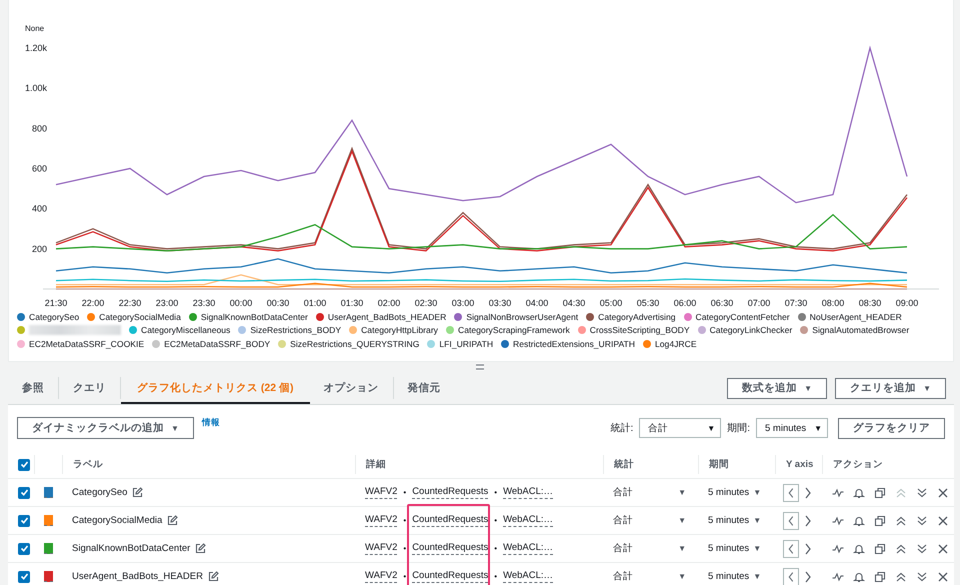 The image size is (960, 585). Describe the element at coordinates (211, 423) in the screenshot. I see `info-link: 情報` at that location.